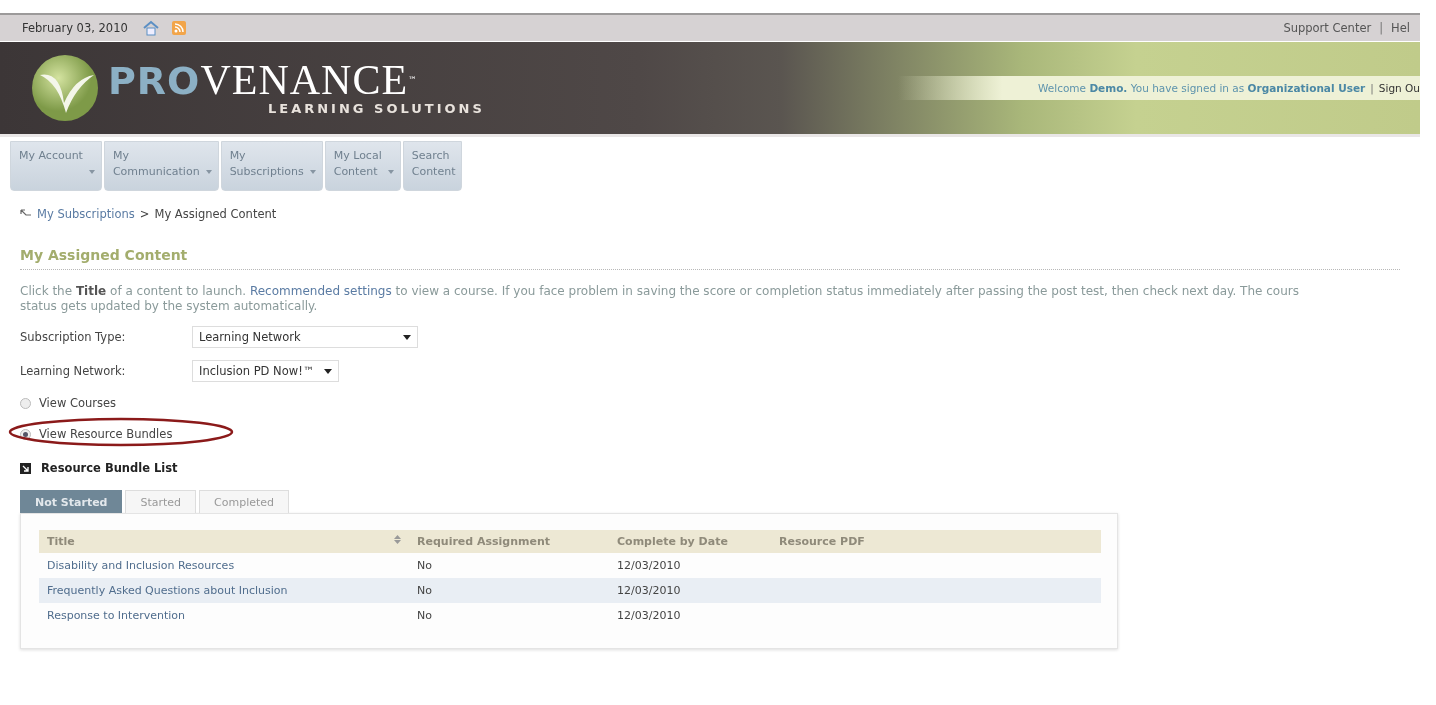 The height and width of the screenshot is (705, 1436). Describe the element at coordinates (86, 214) in the screenshot. I see `breadcrumb-link: My Subscriptions` at that location.